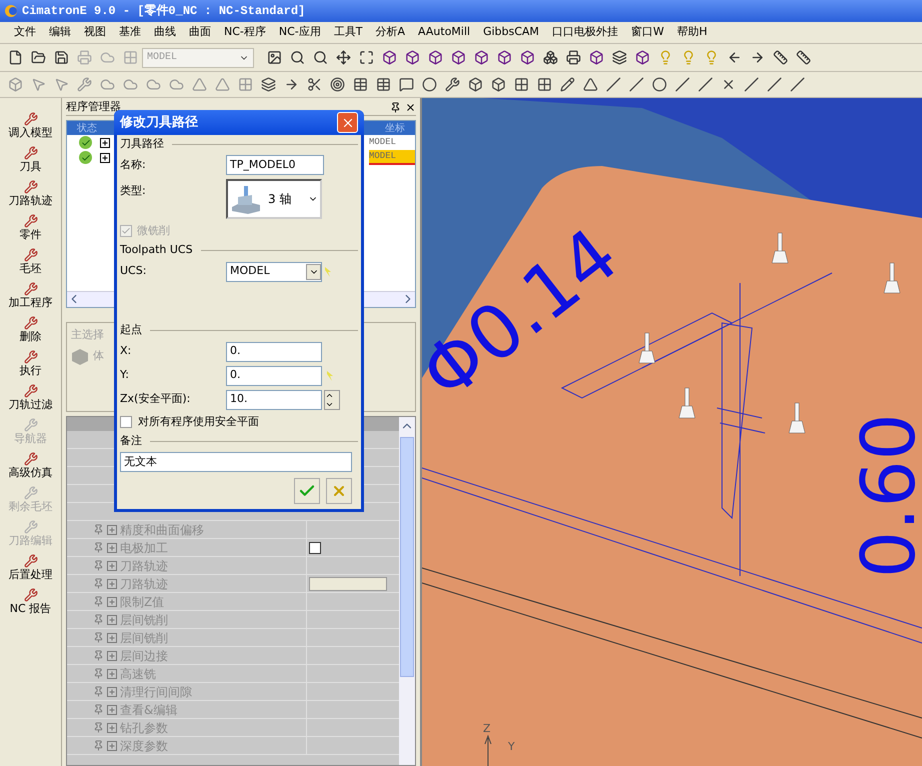 The width and height of the screenshot is (922, 766). Describe the element at coordinates (93, 107) in the screenshot. I see `panel-title: 程序管理器` at that location.